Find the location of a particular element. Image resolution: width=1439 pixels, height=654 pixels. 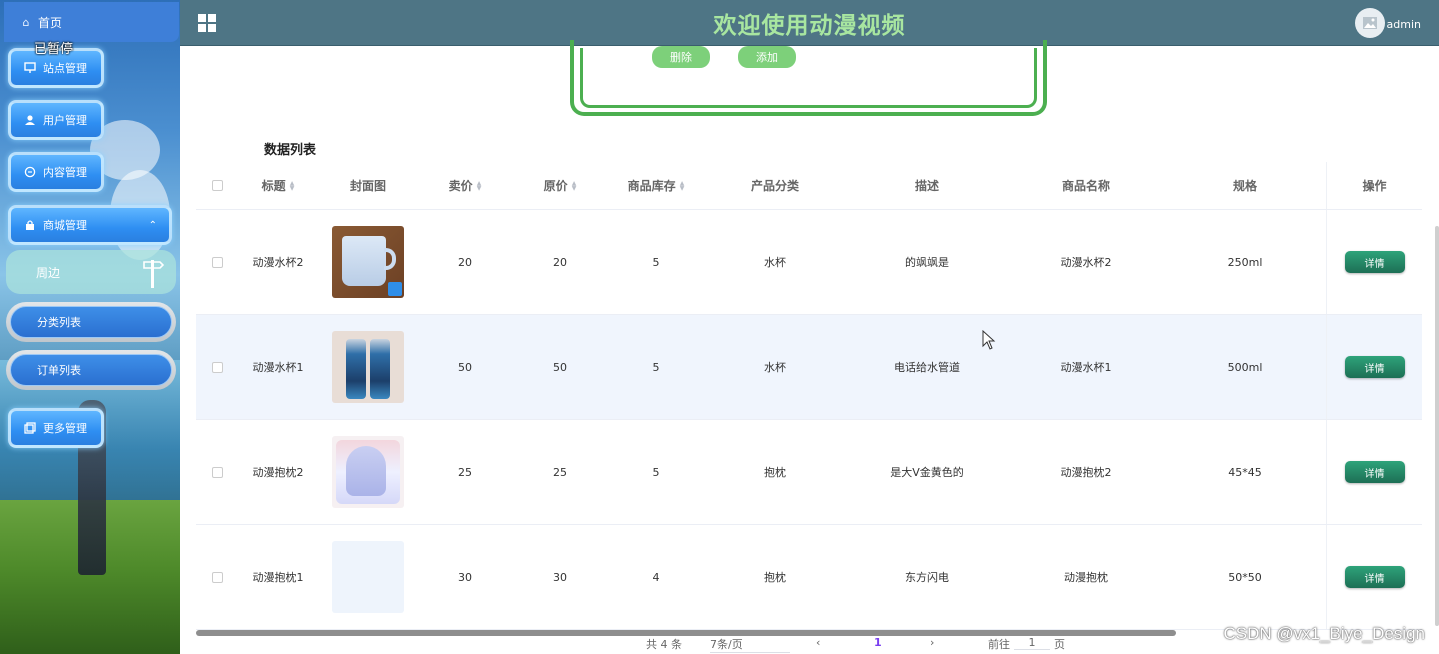

sidebar: ⌂ 首页 站点管理 用户管理 内容管理 商城管理 ⌃ 周边 分类列表 订单列表 is located at coordinates (90, 327).